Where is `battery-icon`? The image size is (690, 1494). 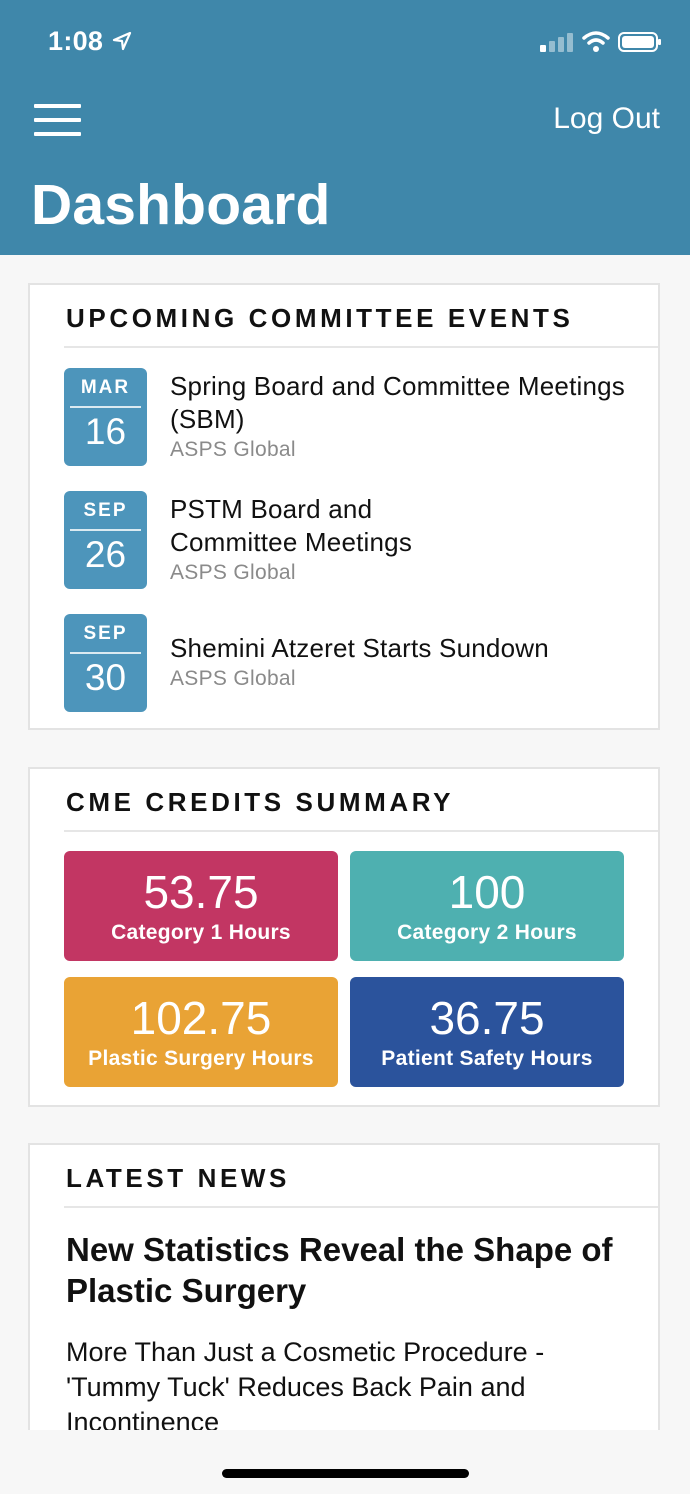 battery-icon is located at coordinates (639, 42).